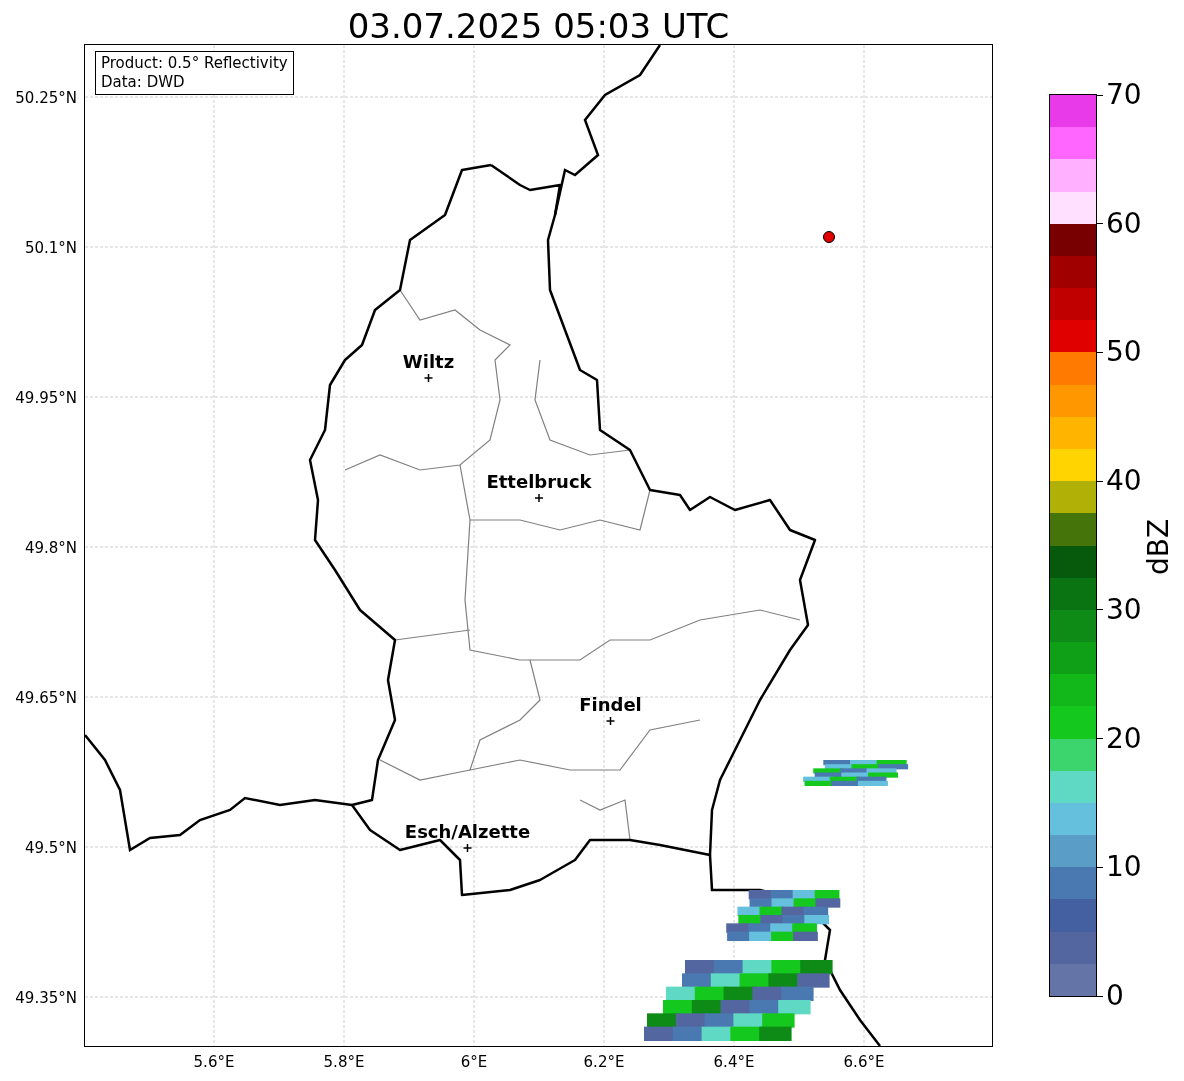  I want to click on info-text: Data: DWD, so click(143, 82).